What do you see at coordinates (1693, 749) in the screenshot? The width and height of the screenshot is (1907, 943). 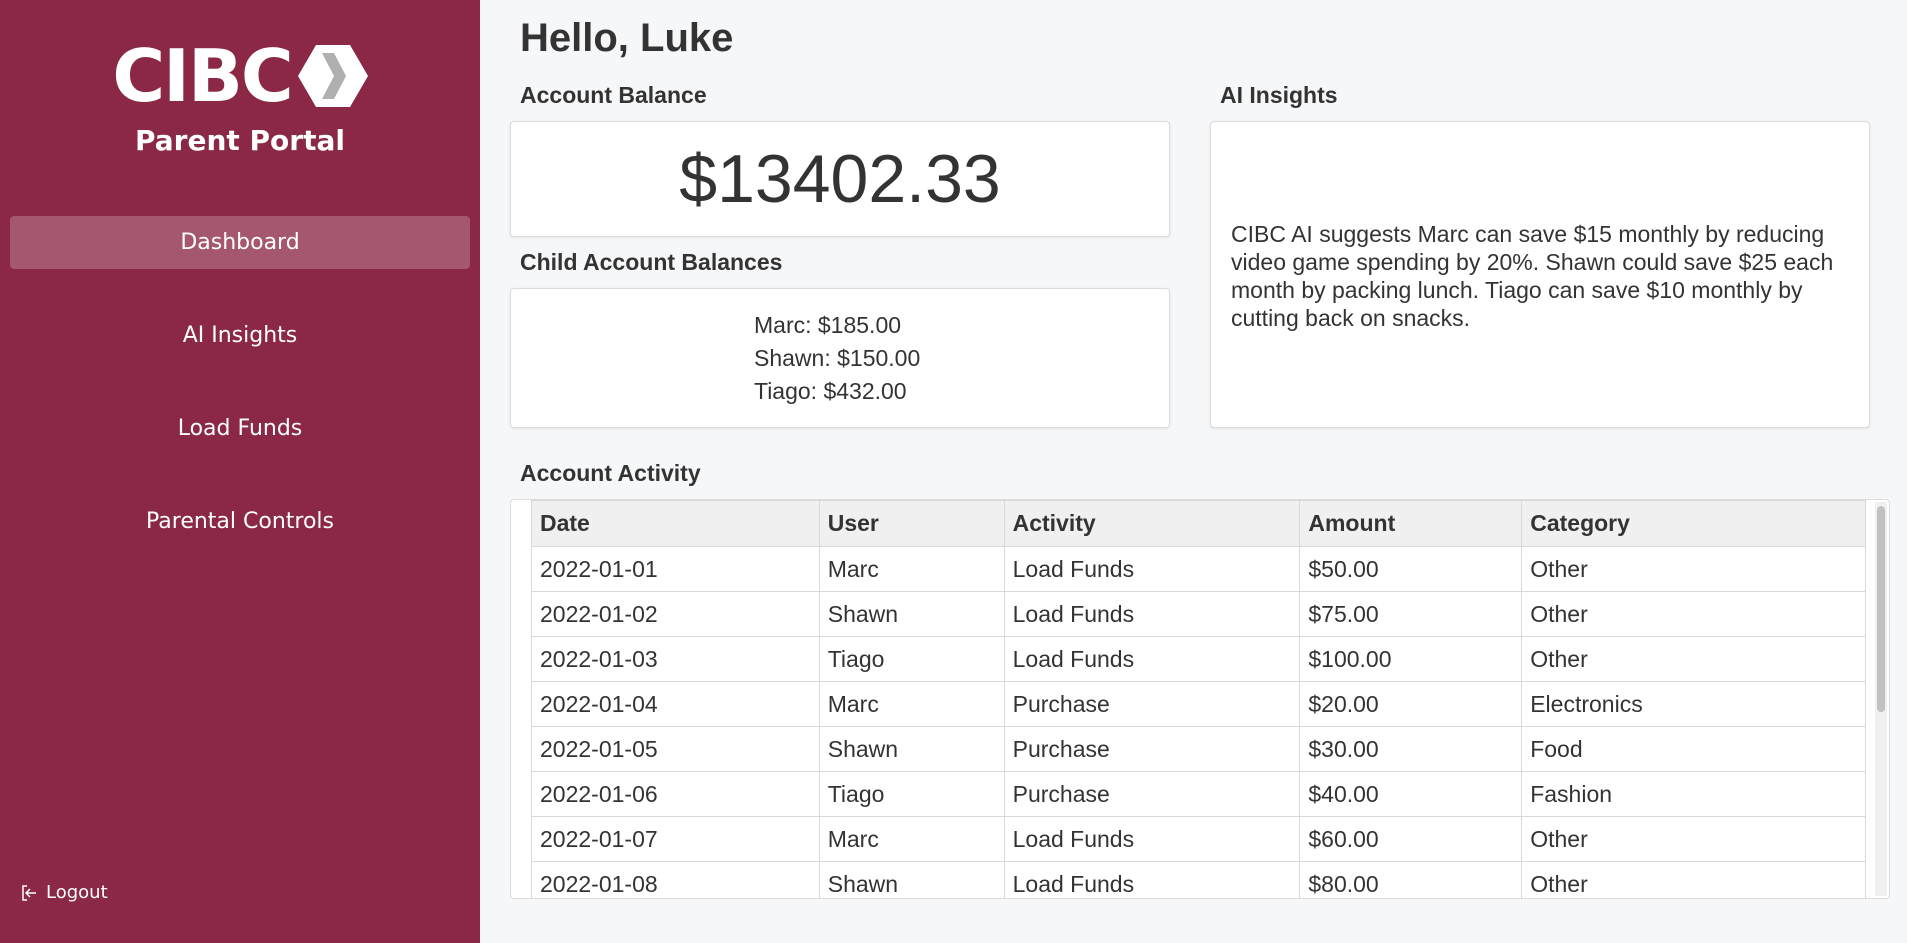 I see `cell-category: Food` at bounding box center [1693, 749].